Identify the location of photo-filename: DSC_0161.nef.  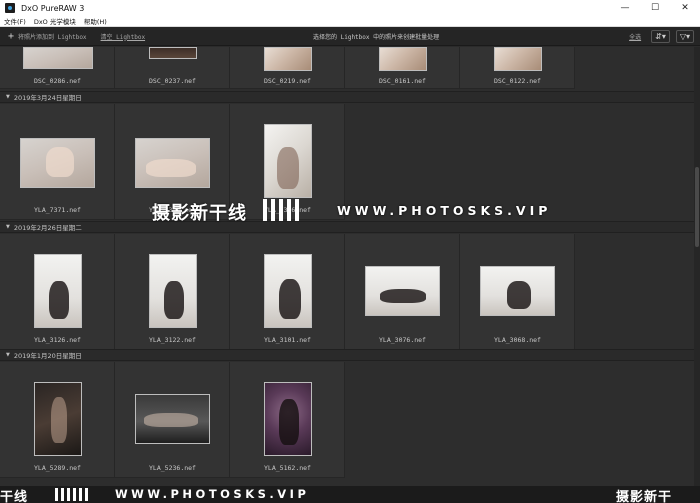
(402, 81).